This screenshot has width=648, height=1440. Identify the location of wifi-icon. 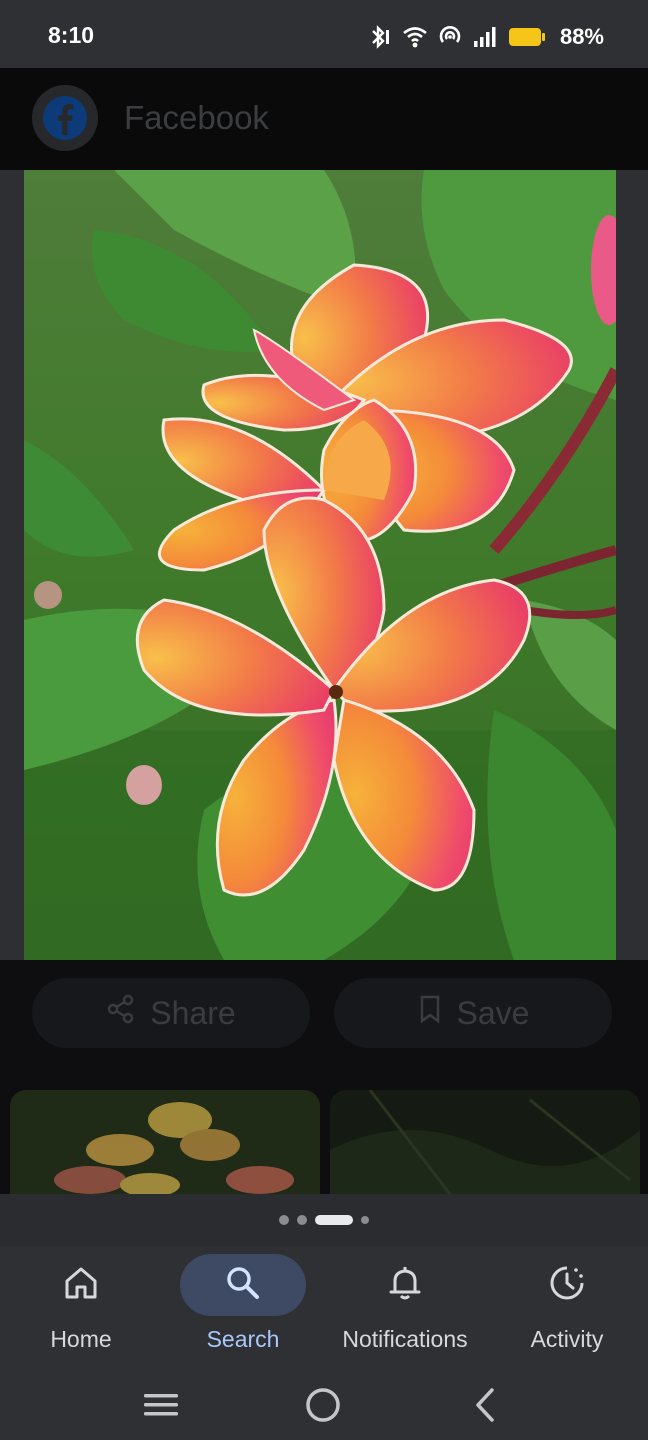
(415, 37).